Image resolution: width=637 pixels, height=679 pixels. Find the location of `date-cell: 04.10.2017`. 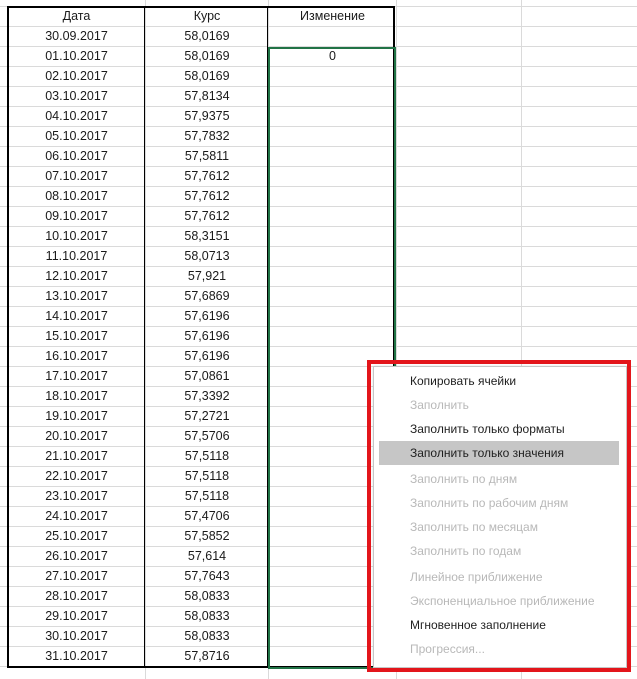

date-cell: 04.10.2017 is located at coordinates (76, 116).